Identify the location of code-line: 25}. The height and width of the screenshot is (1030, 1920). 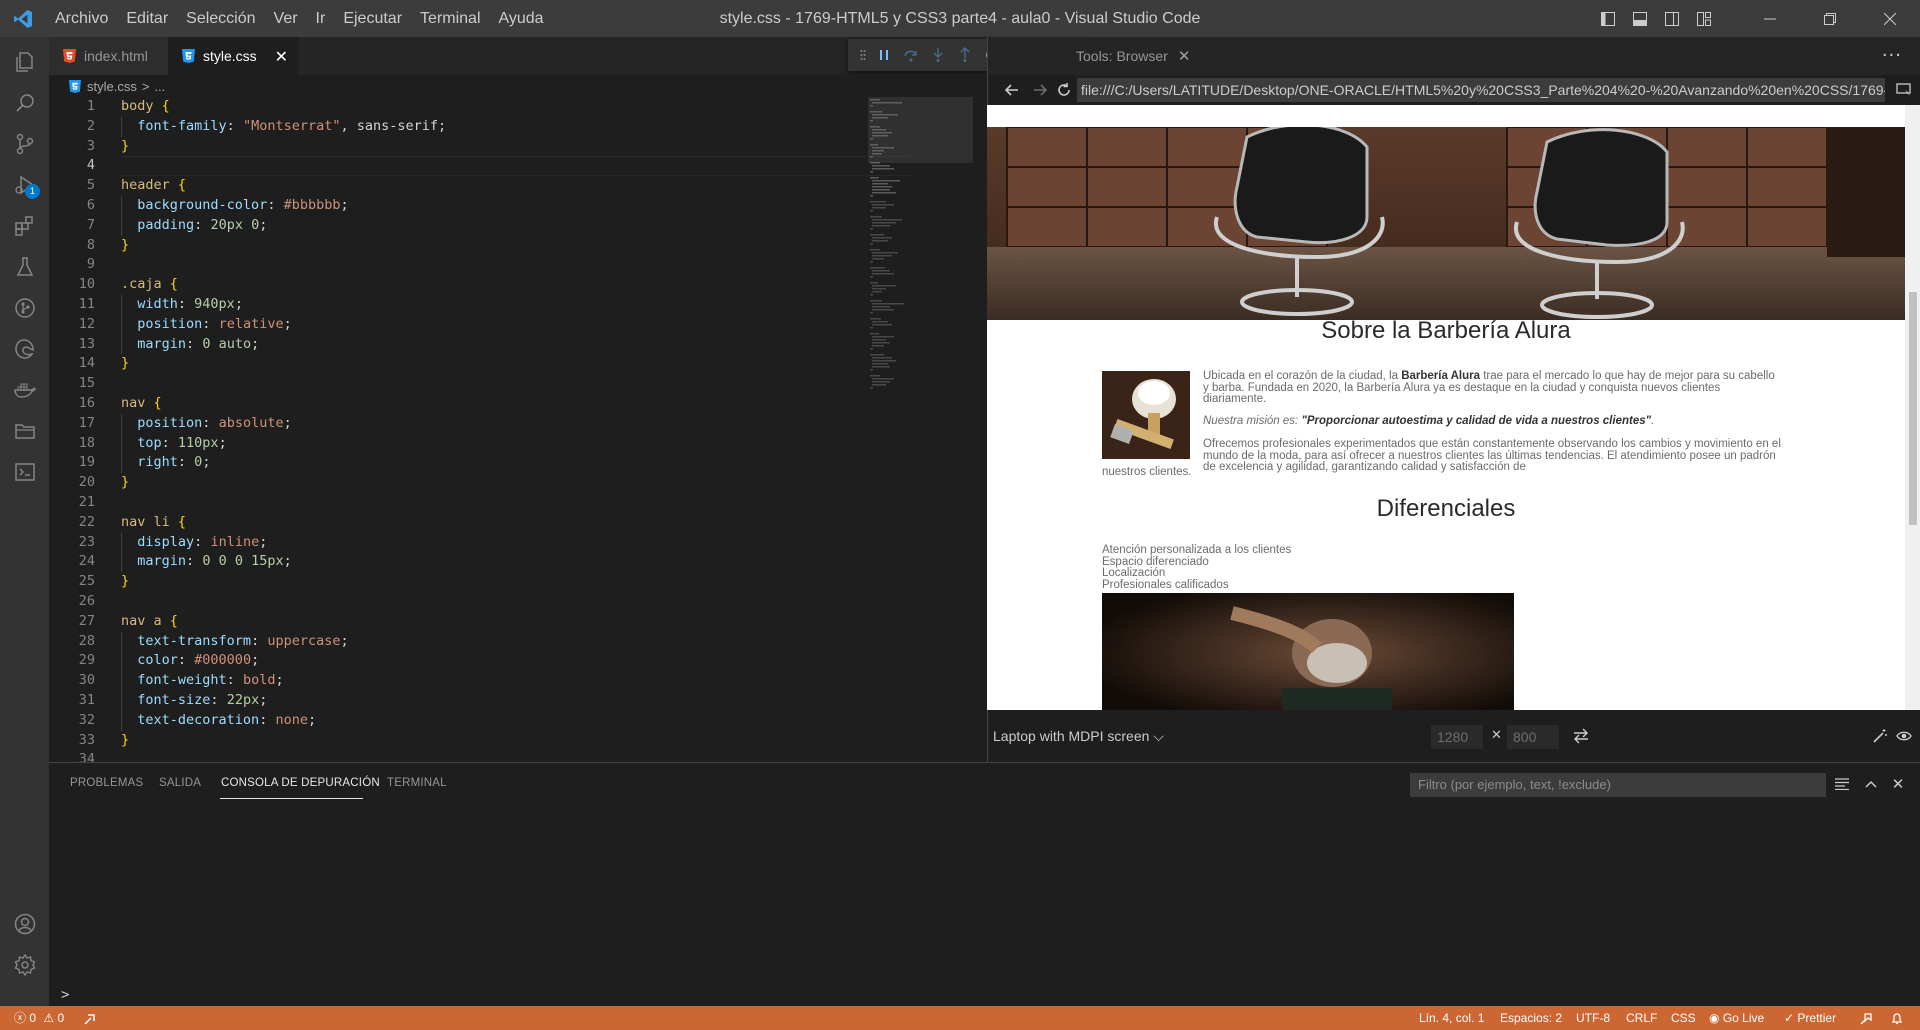
(104, 581).